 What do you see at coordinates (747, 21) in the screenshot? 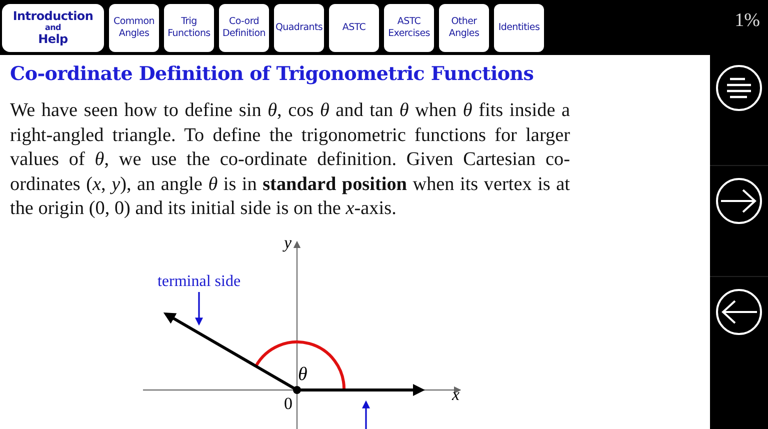
I see `progress-percent: 1%` at bounding box center [747, 21].